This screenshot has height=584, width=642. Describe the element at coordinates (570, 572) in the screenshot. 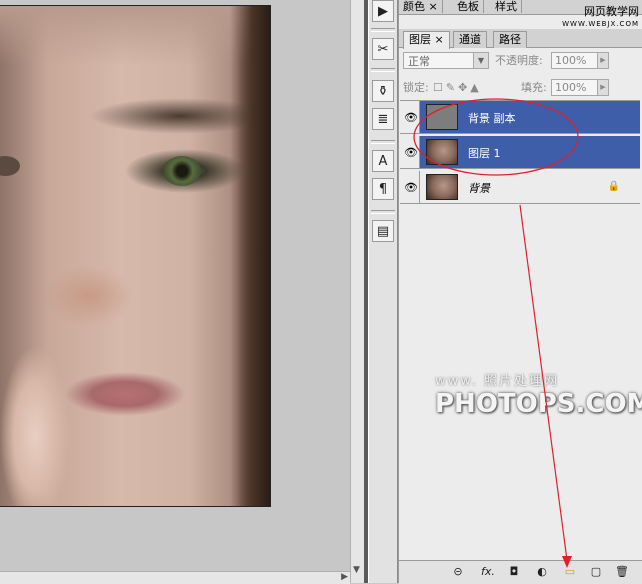

I see `new-group-icon: ▭` at that location.